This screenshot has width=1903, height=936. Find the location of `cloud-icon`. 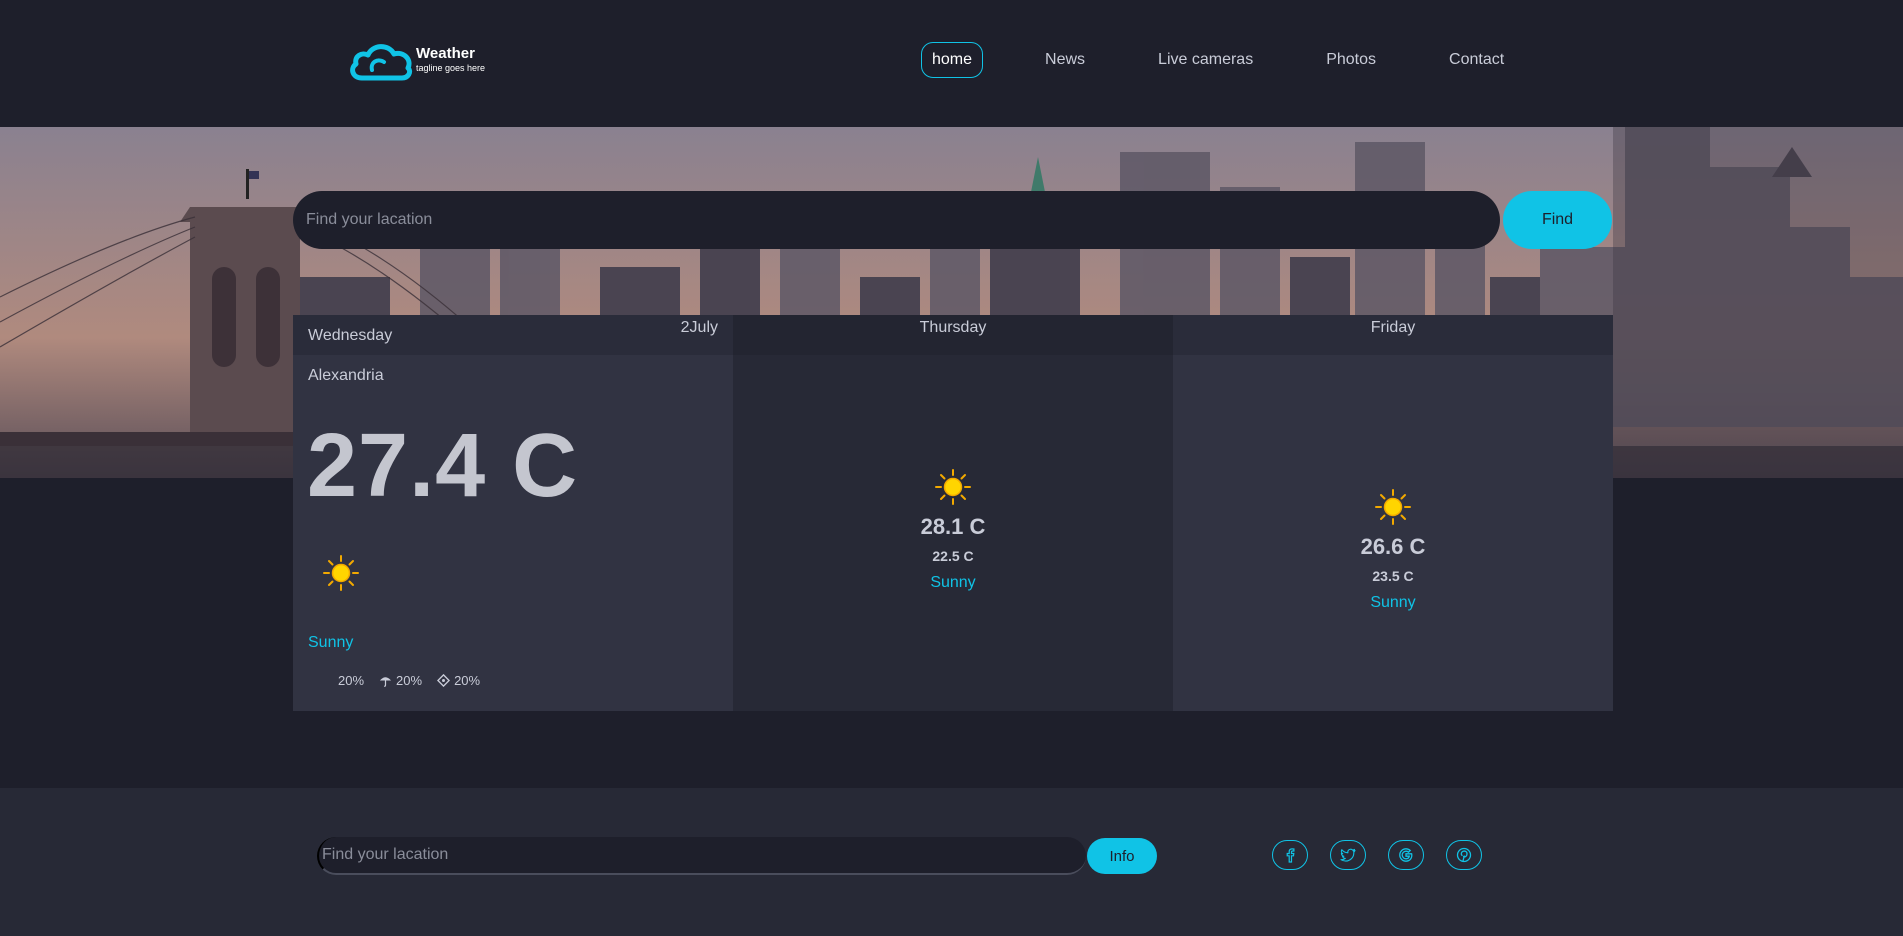

cloud-icon is located at coordinates (381, 62).